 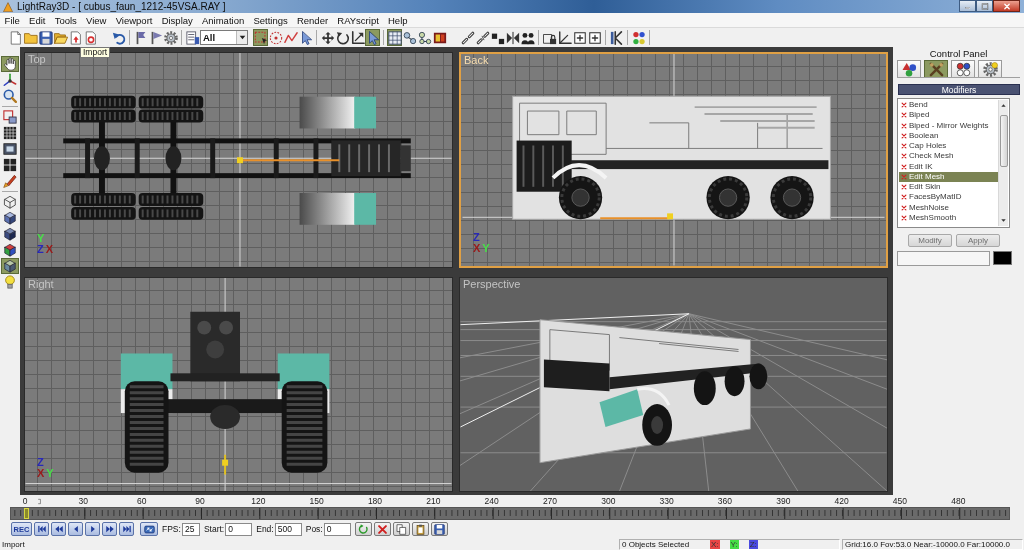 I want to click on selection-count: 0 Objects Selected, so click(x=656, y=544).